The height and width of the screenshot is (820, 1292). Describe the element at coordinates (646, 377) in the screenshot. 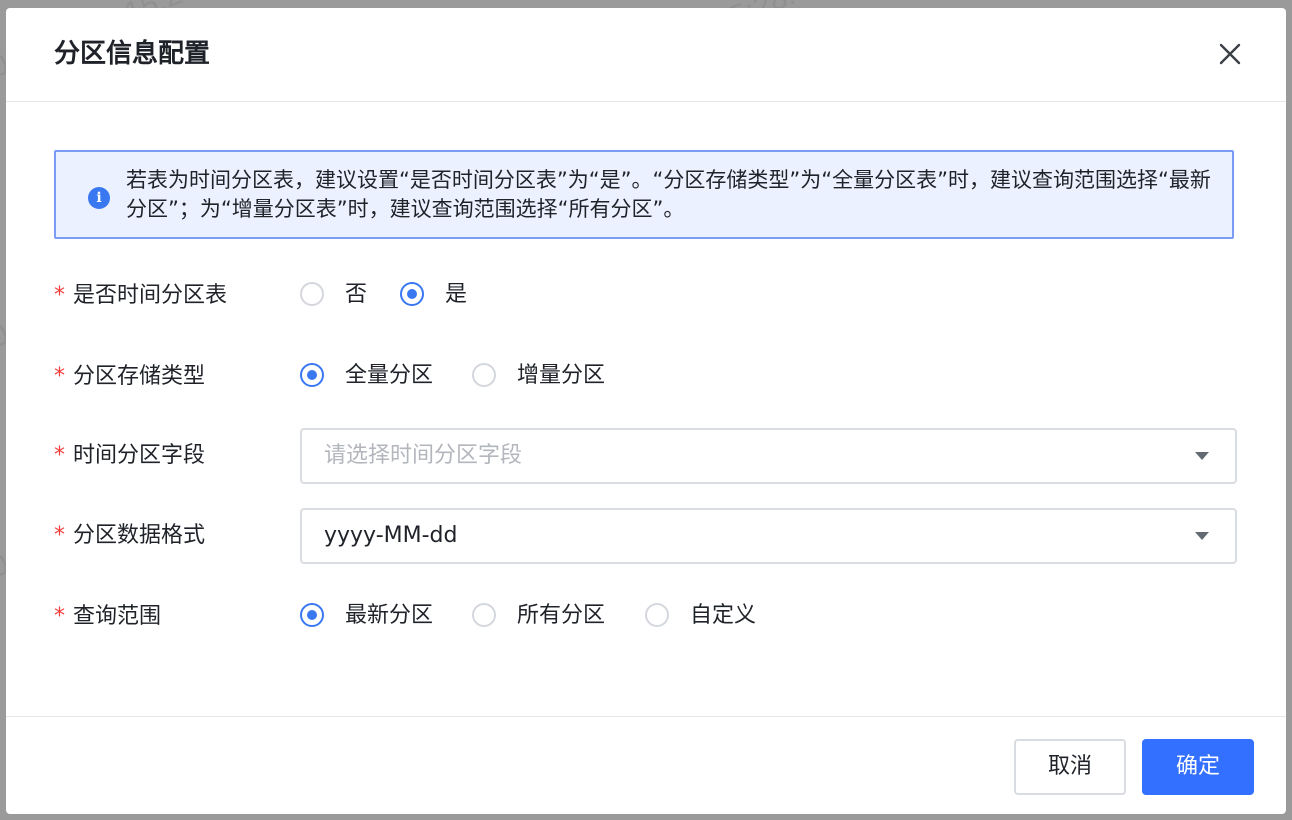

I see `form-row-storage-type: * 分区存储类型 全量分区 增量分区` at that location.